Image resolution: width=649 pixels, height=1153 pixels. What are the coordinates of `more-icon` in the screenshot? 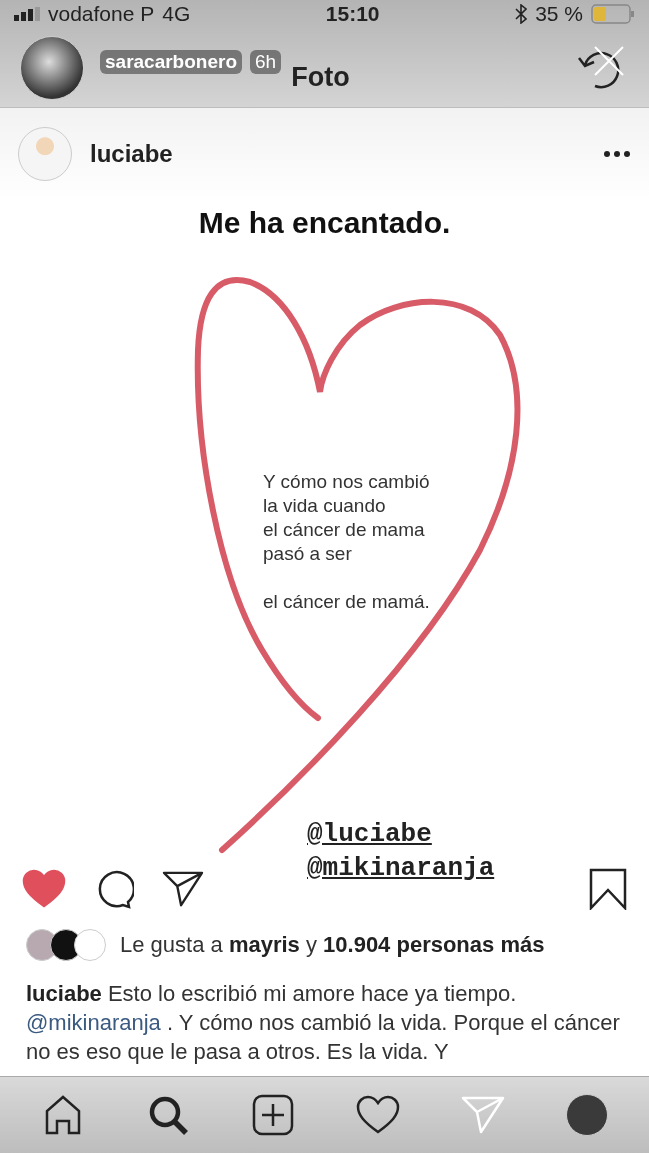 It's located at (617, 153).